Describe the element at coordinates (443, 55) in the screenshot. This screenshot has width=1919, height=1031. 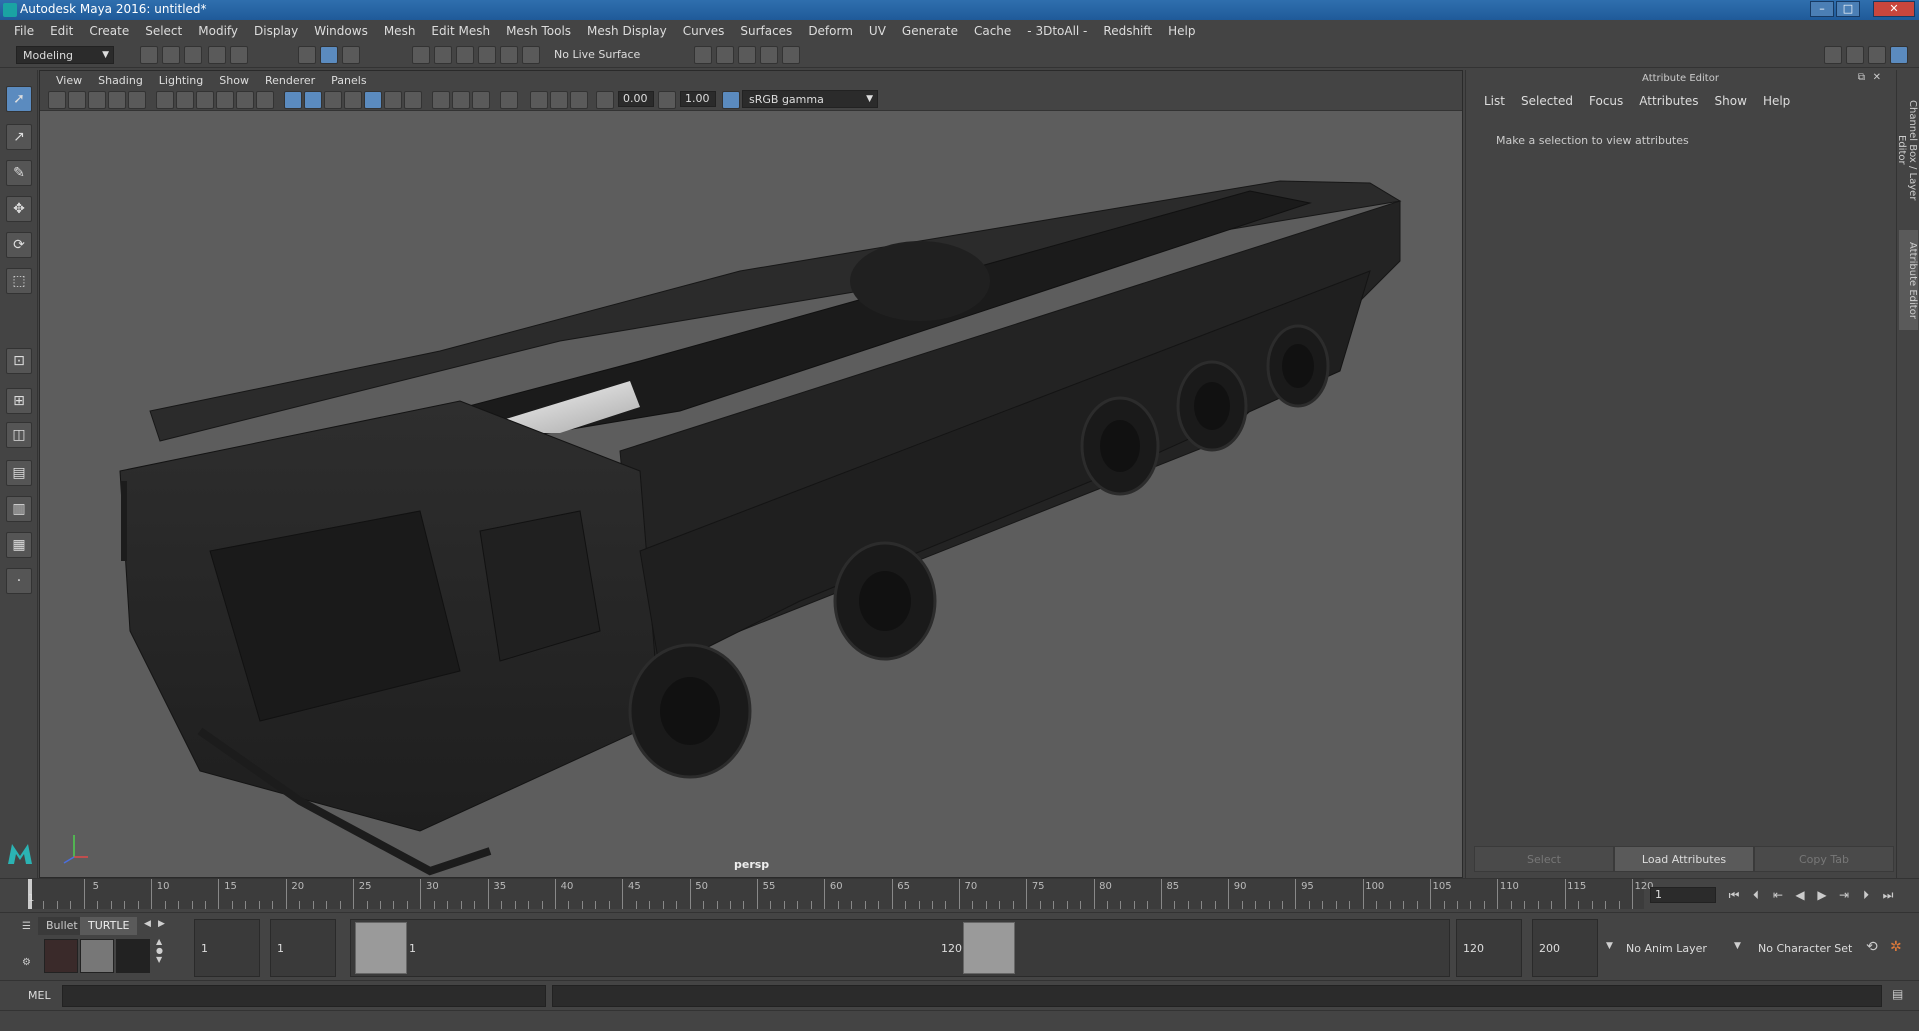
I see `snap-curve-icon` at that location.